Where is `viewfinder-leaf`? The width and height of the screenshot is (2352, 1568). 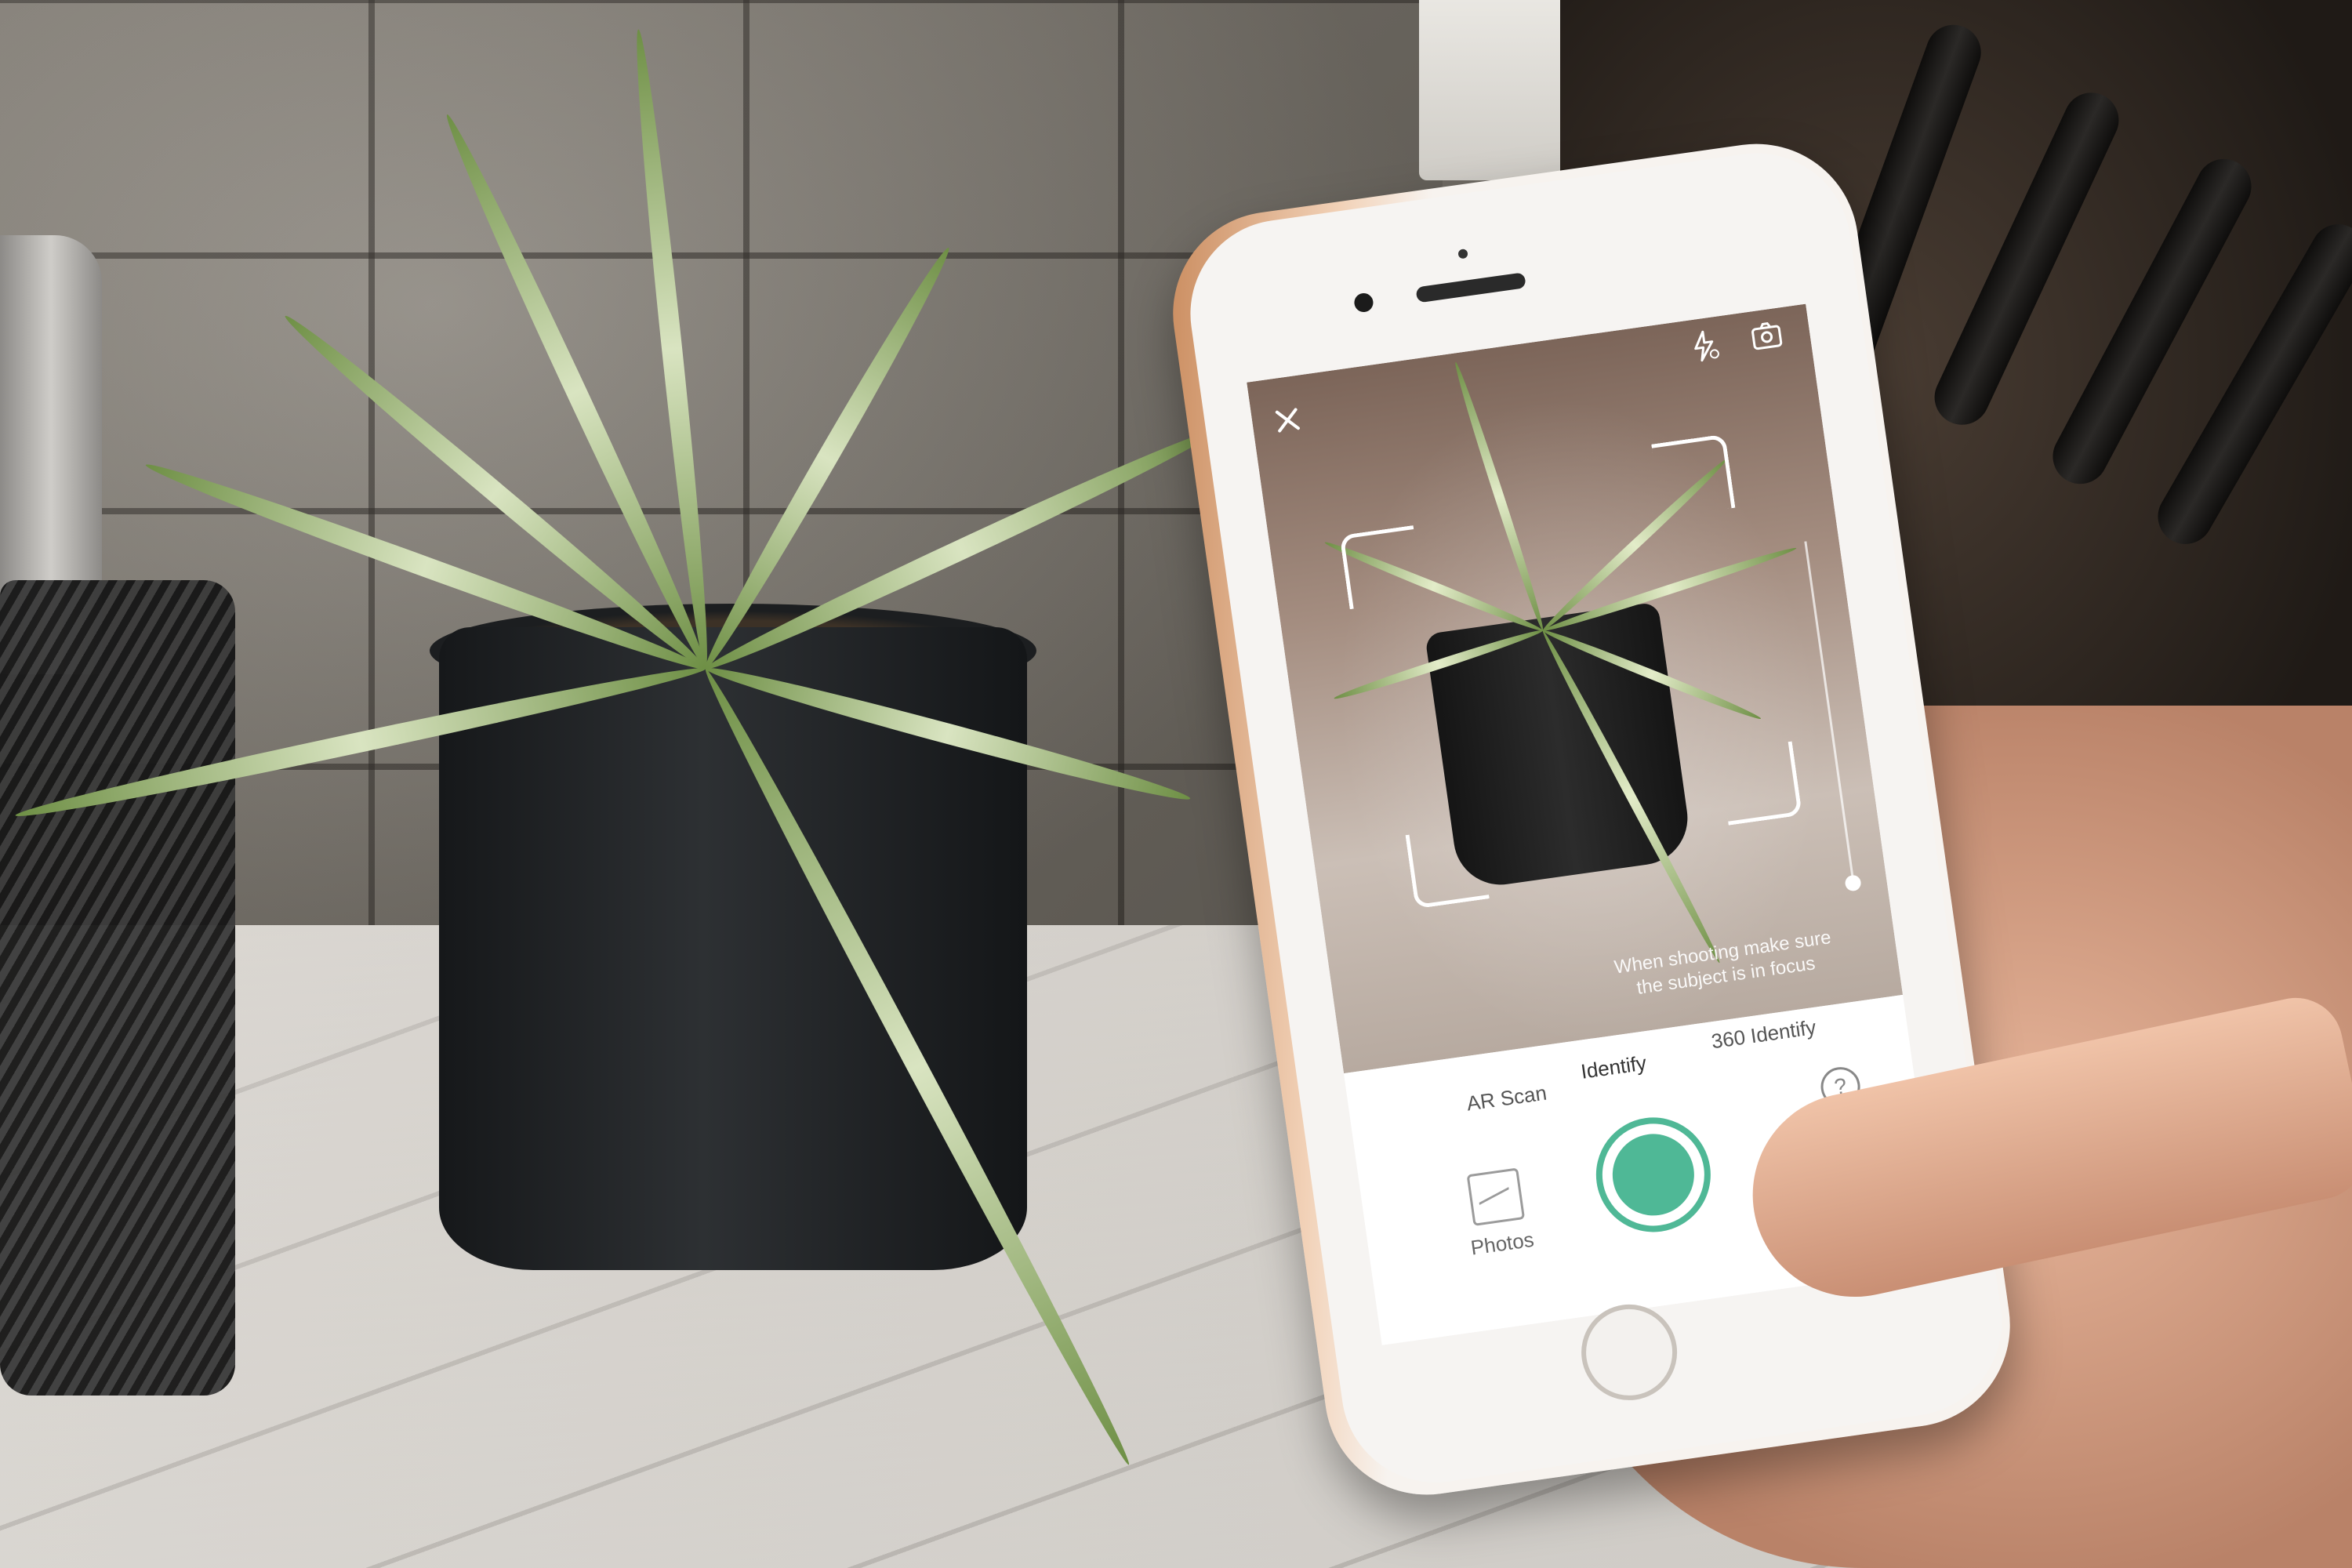 viewfinder-leaf is located at coordinates (1499, 497).